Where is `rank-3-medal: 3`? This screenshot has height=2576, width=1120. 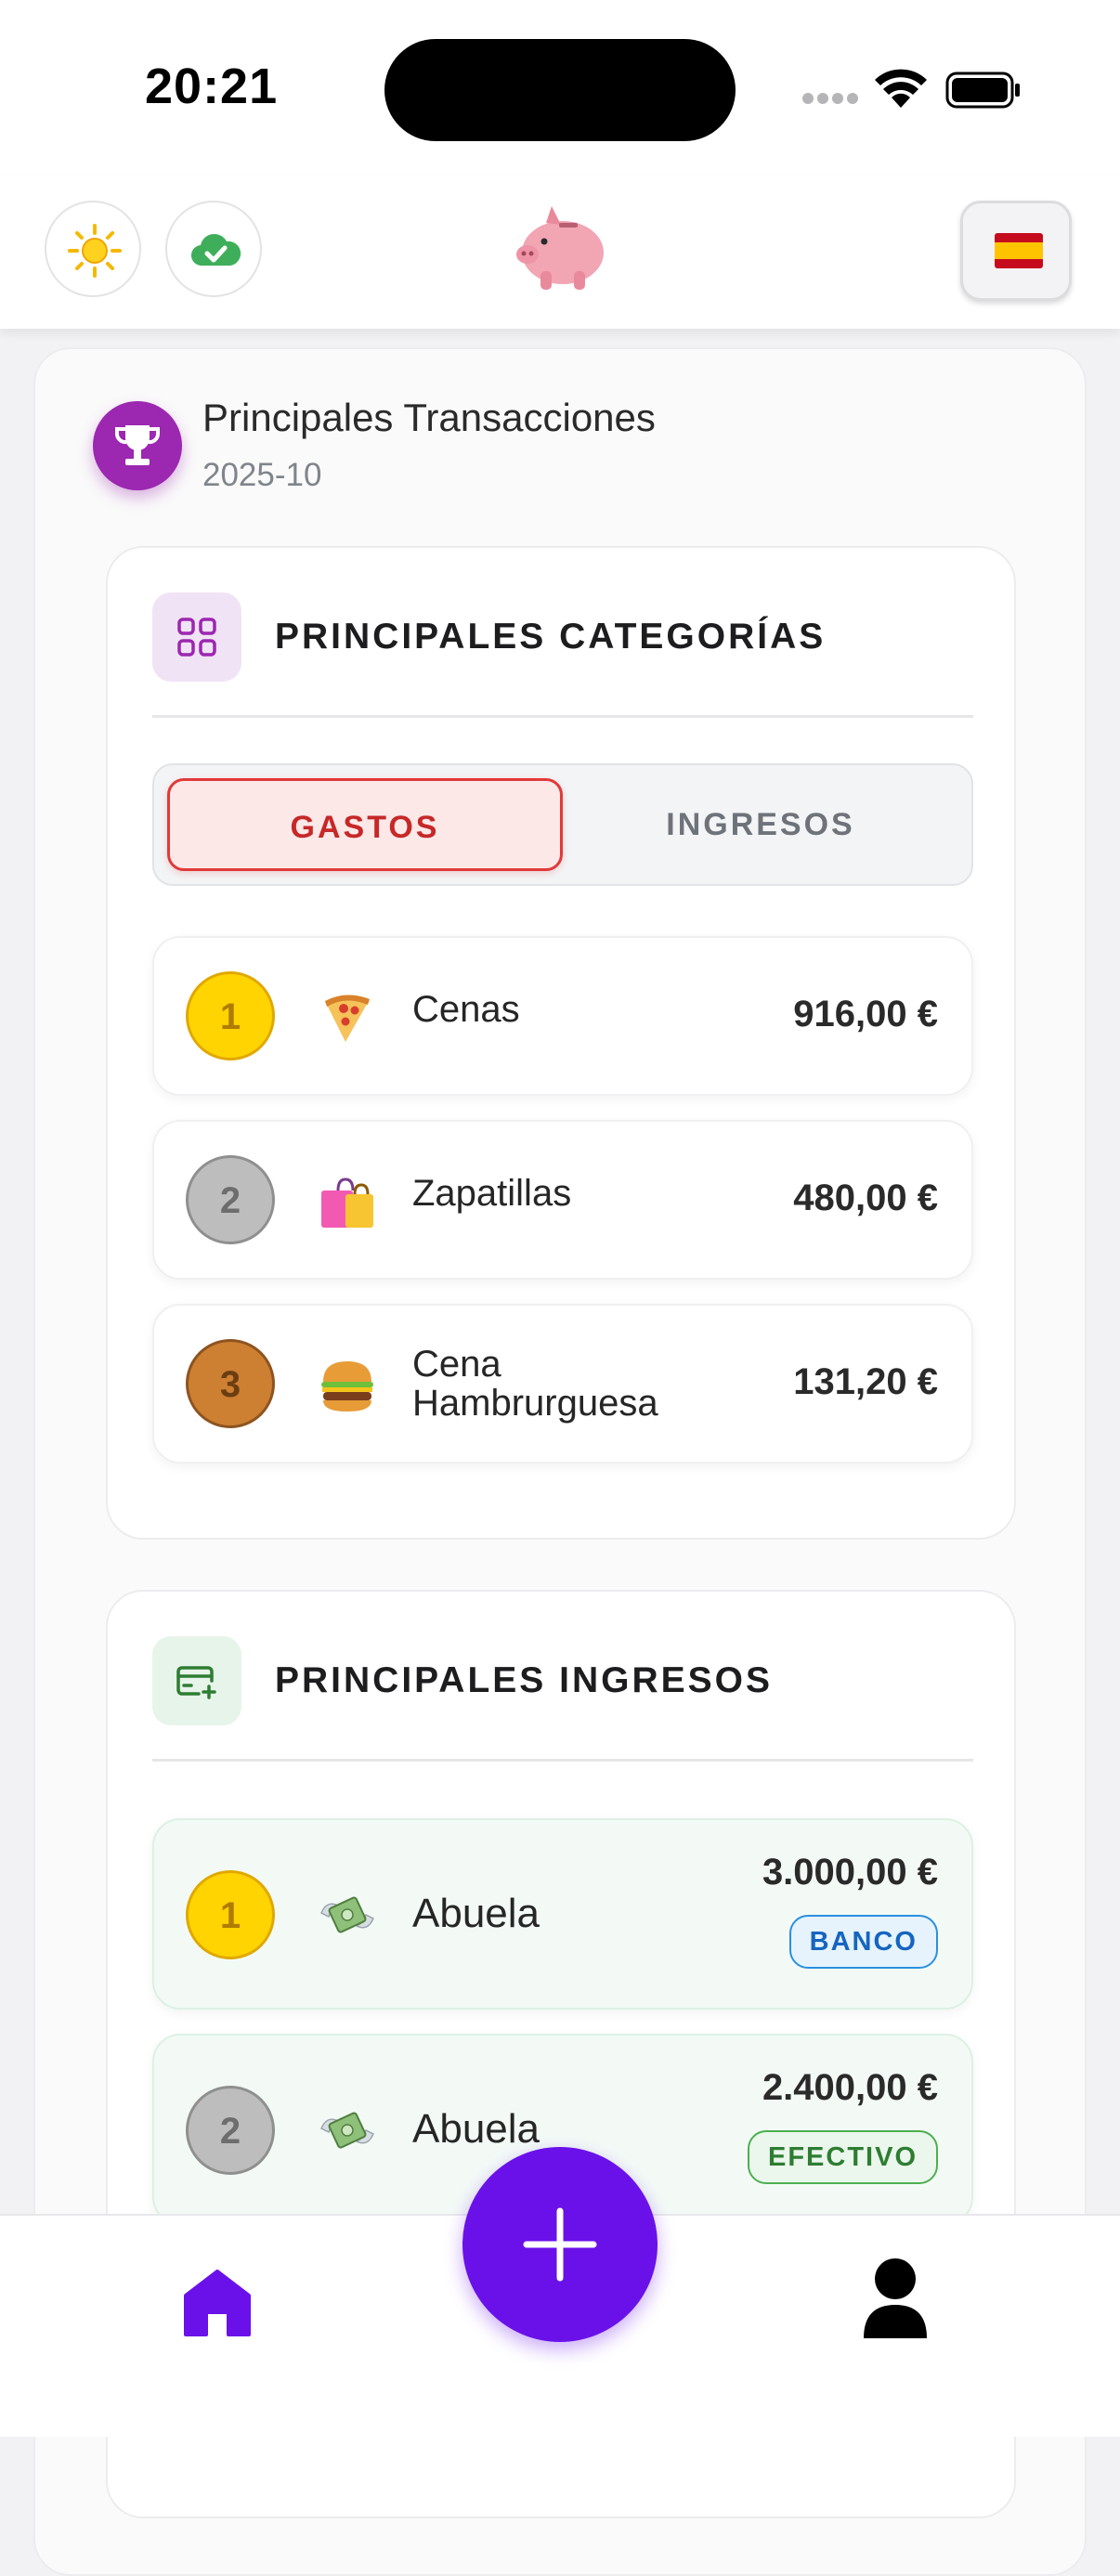
rank-3-medal: 3 is located at coordinates (230, 1383).